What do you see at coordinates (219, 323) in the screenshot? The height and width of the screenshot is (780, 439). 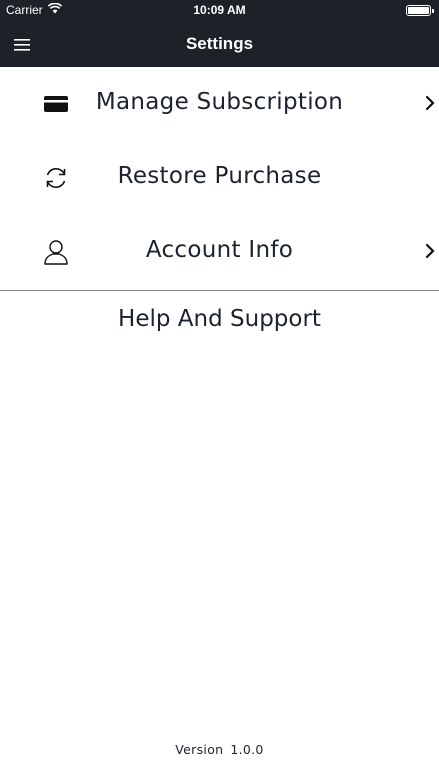 I see `help-and-support-link: Help And Support` at bounding box center [219, 323].